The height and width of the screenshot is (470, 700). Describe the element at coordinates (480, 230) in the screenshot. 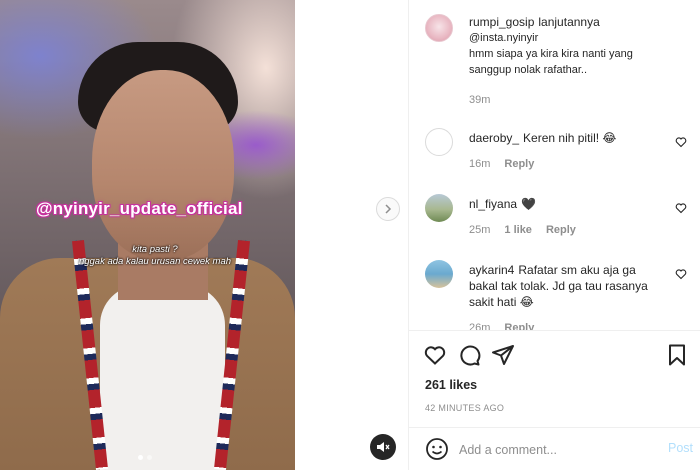

I see `comment-time: 25m` at that location.